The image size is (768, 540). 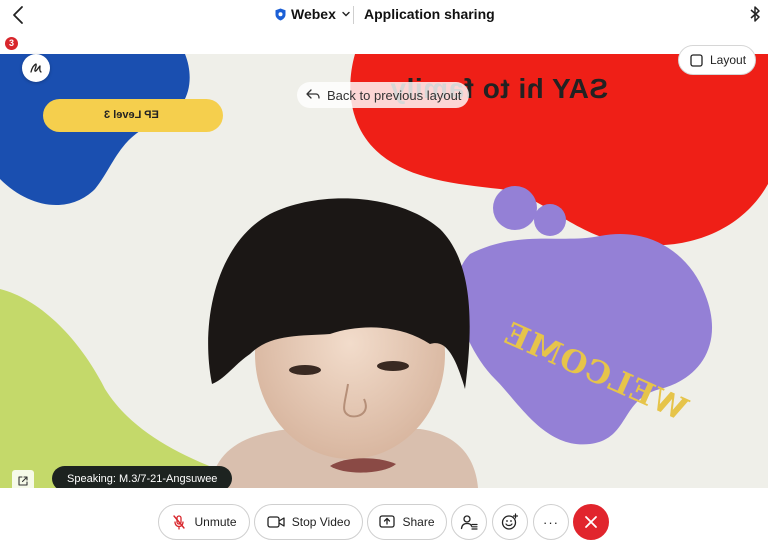 I want to click on stop-video-button: Stop Video, so click(x=308, y=522).